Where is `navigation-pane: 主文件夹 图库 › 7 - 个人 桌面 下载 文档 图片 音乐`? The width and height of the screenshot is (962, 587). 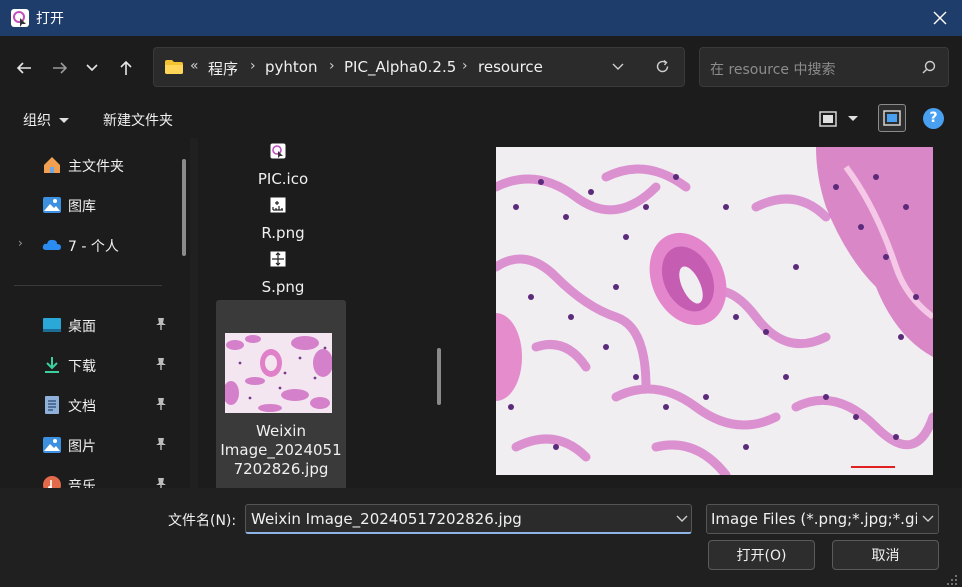
navigation-pane: 主文件夹 图库 › 7 - 个人 桌面 下载 文档 图片 音乐 is located at coordinates (95, 313).